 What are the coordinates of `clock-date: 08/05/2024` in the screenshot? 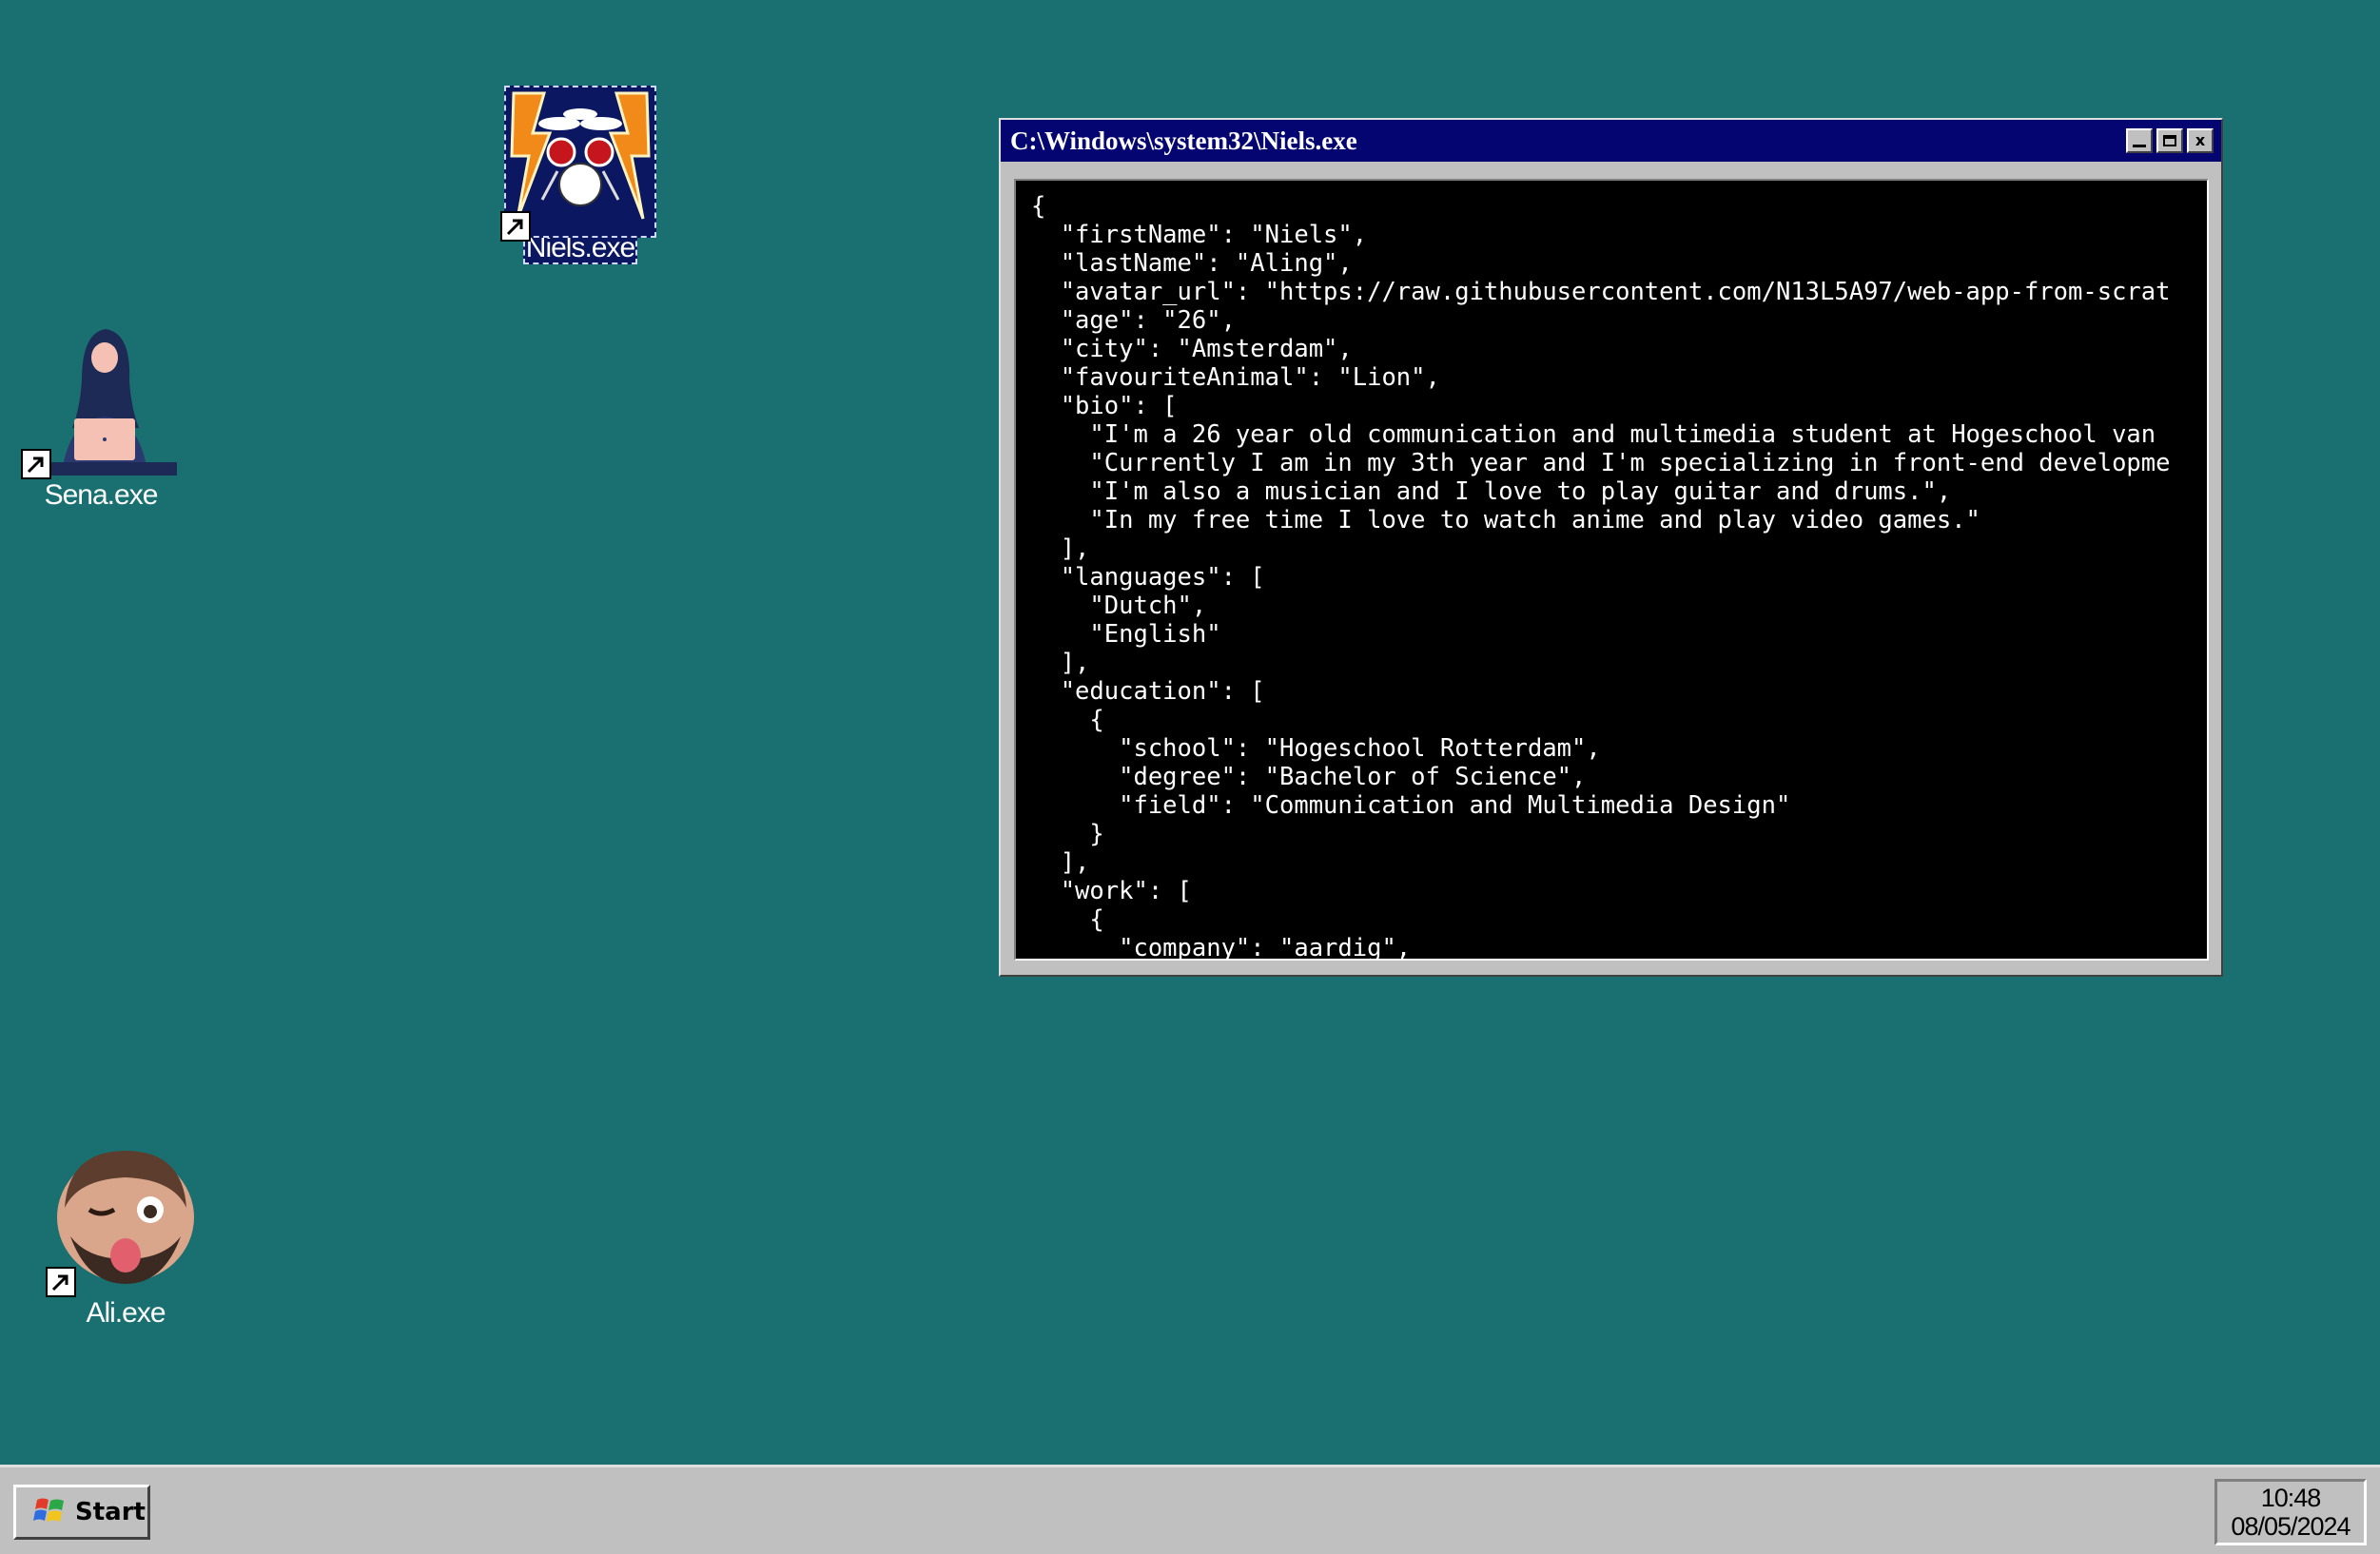 It's located at (2291, 1527).